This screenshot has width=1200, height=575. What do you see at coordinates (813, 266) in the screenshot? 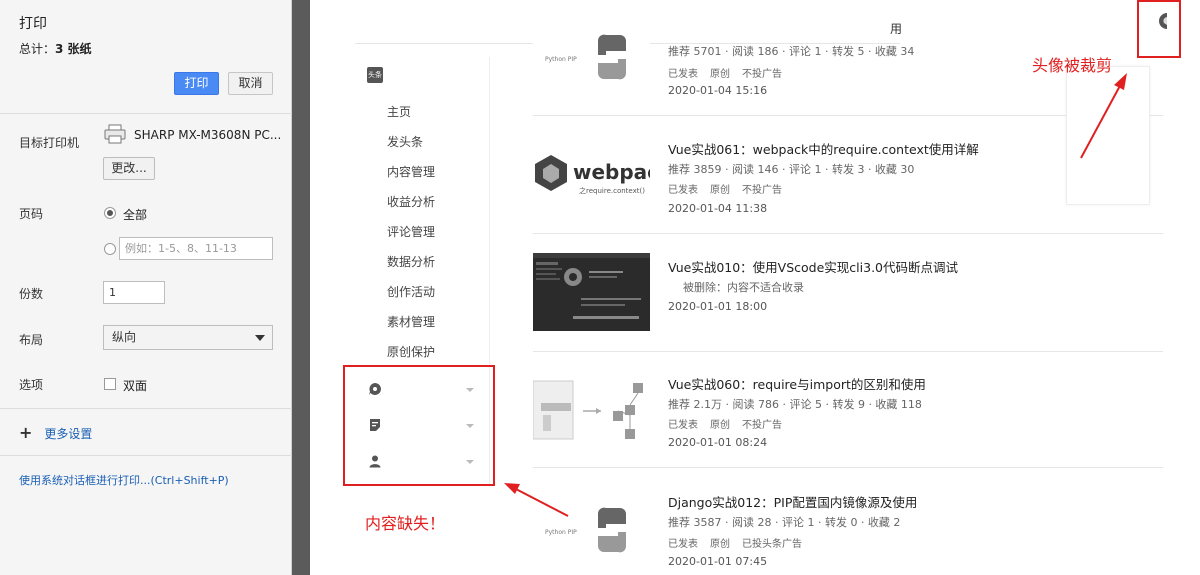
I see `article-title: Vue实战010：使用VScode实现cli3.0代码断点调试` at bounding box center [813, 266].